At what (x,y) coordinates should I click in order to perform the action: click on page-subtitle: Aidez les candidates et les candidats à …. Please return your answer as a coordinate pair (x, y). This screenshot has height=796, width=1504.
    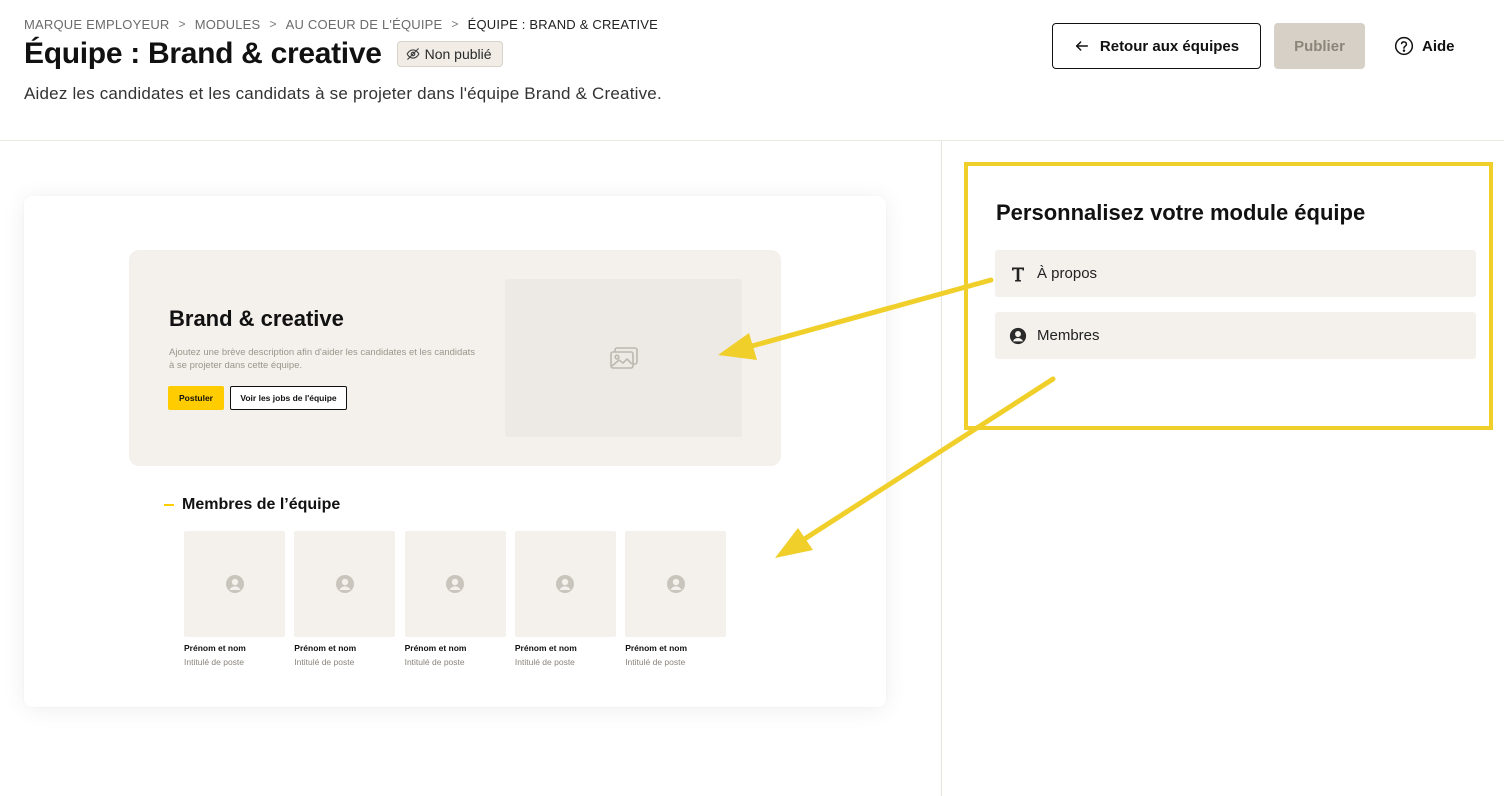
    Looking at the image, I should click on (343, 93).